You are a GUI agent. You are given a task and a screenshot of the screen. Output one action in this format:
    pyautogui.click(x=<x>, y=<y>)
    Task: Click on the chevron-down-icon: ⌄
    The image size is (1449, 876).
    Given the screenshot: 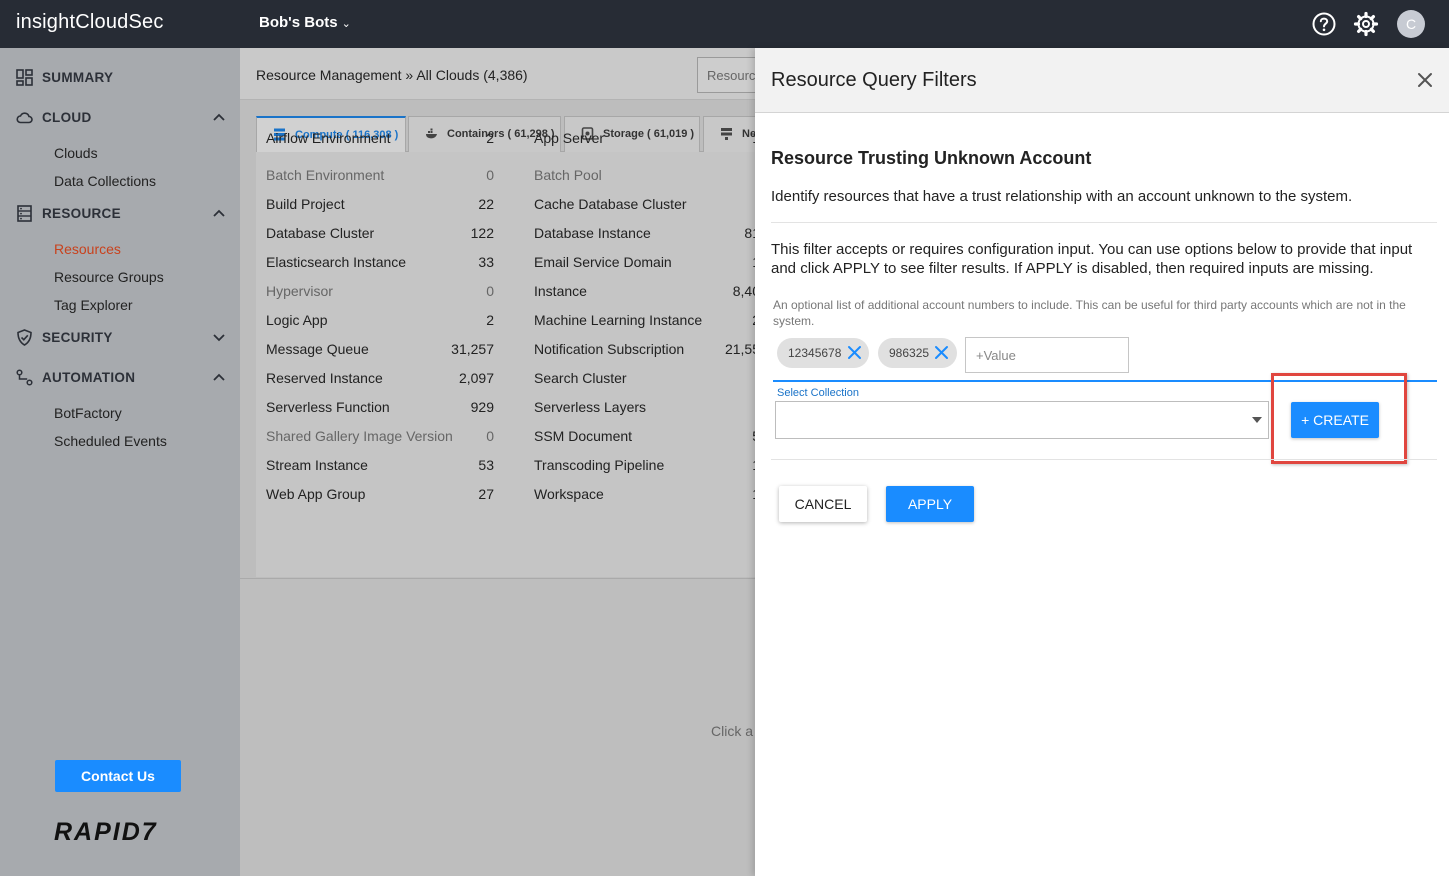 What is the action you would take?
    pyautogui.click(x=346, y=24)
    